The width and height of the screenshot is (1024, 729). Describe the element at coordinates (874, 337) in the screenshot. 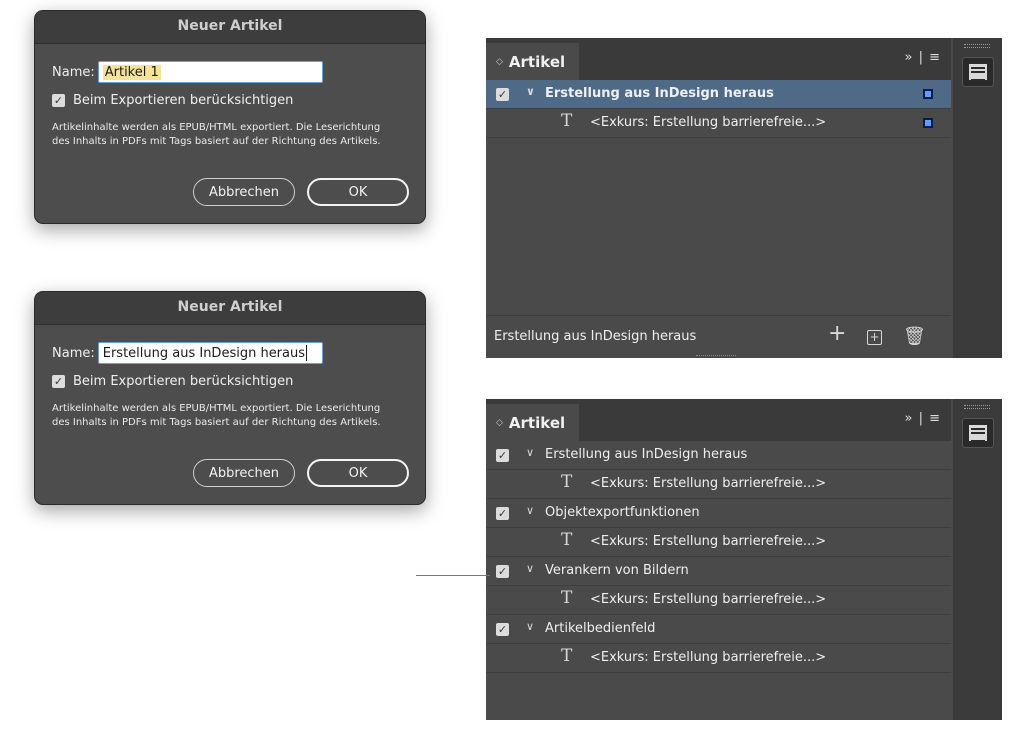

I see `new-article-icon: +` at that location.